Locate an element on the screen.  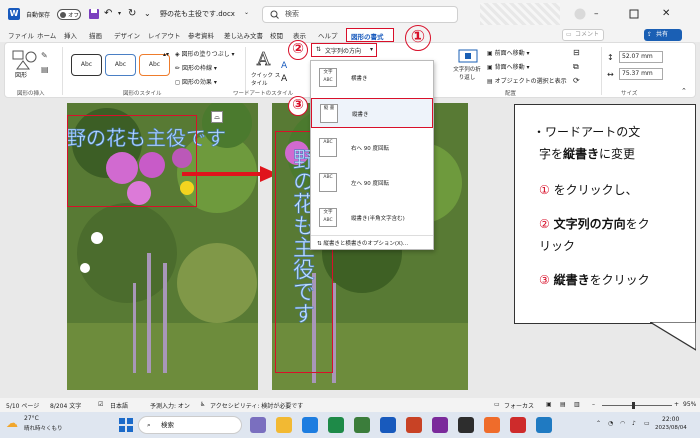
comment-button: ▭ コメント is located at coordinates (583, 35).